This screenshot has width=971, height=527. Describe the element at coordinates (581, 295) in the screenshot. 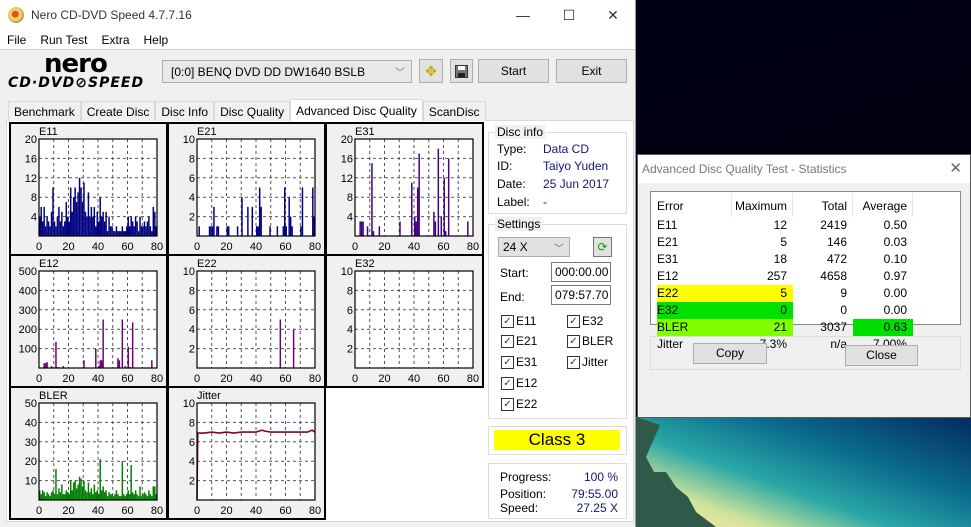

I see `end-input: 079:57.70` at that location.